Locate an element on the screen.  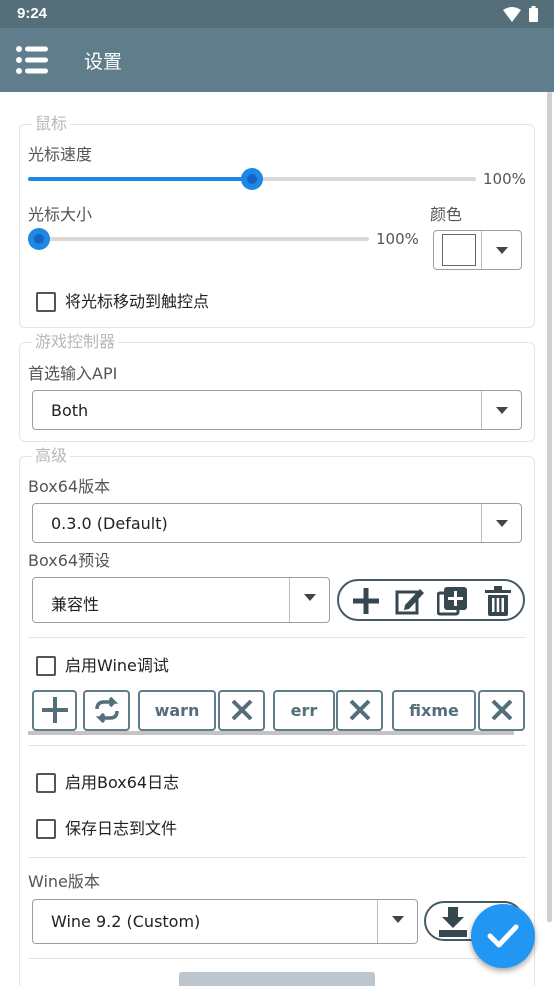
box64-log-checkbox is located at coordinates (46, 783).